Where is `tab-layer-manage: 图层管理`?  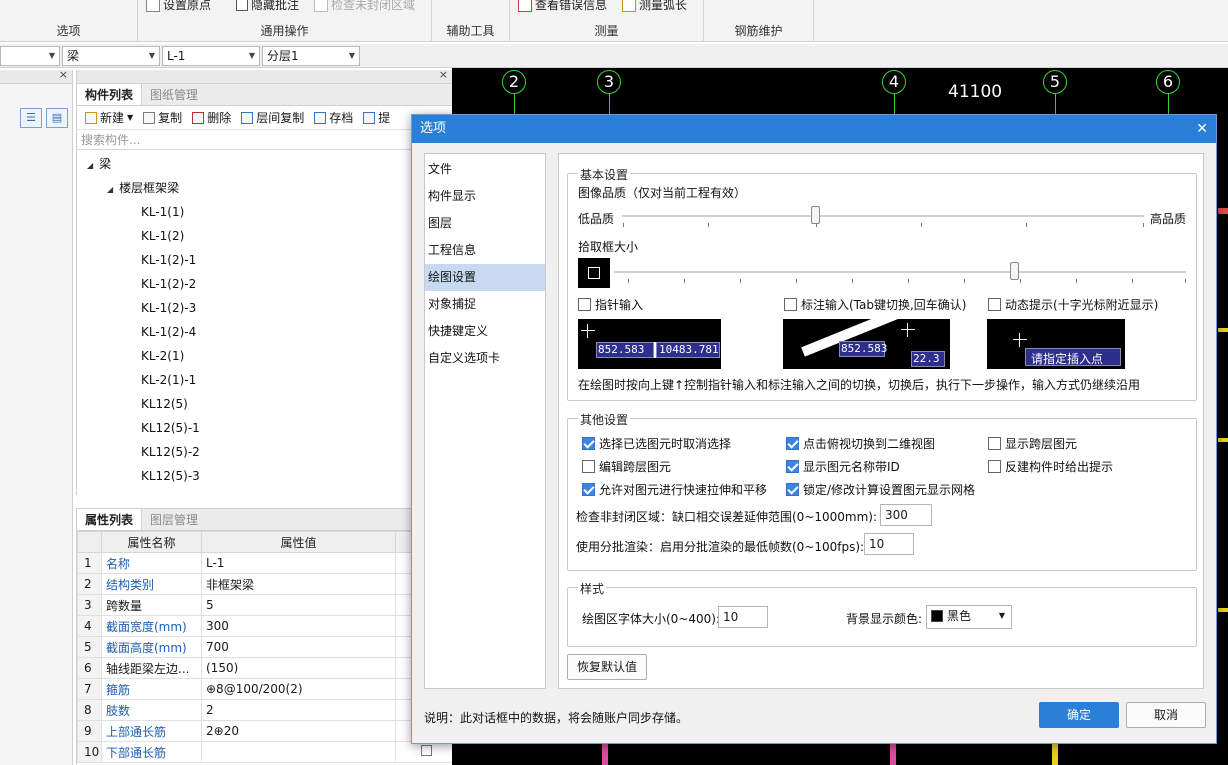
tab-layer-manage: 图层管理 is located at coordinates (174, 519).